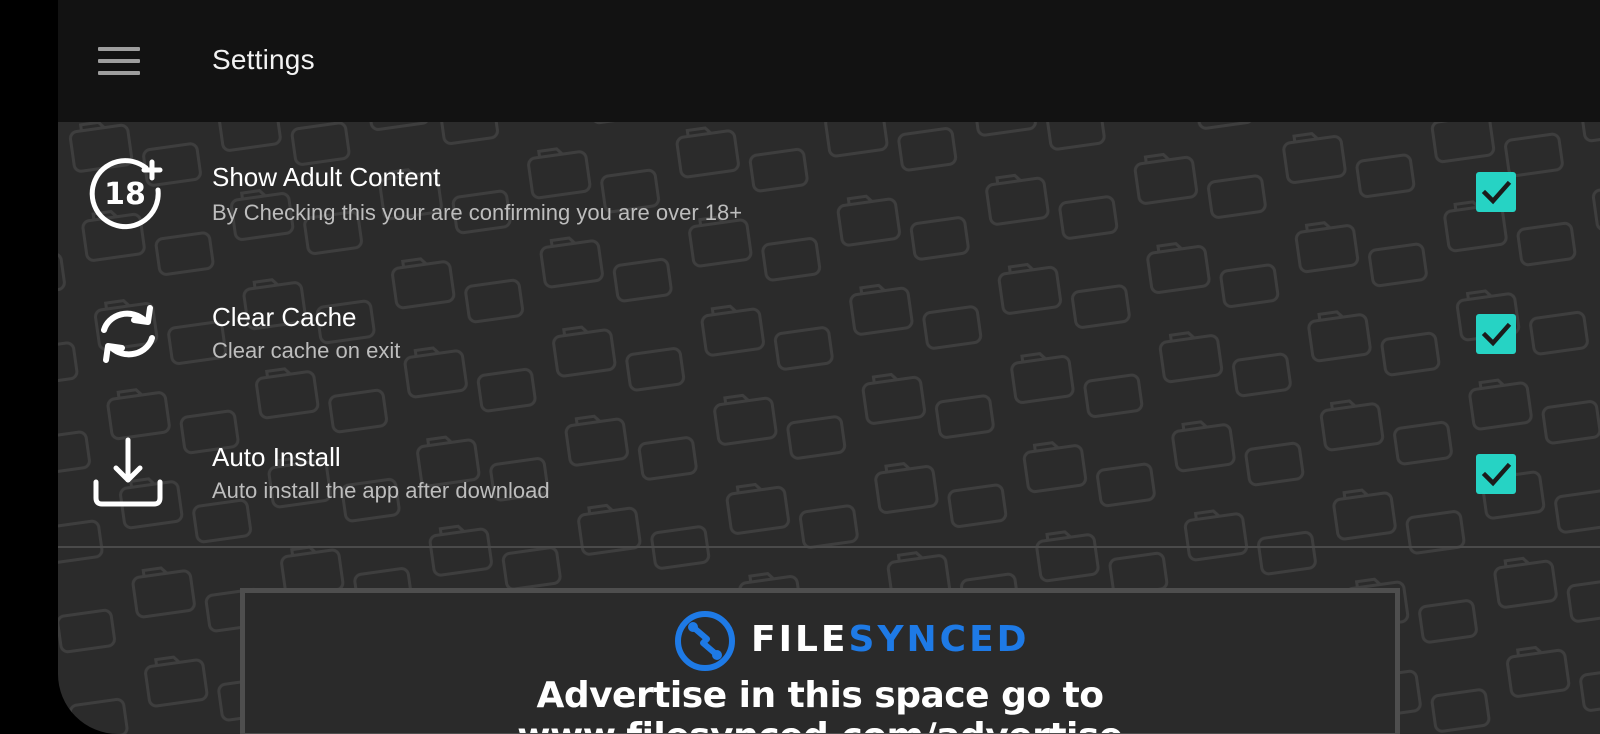  I want to click on ad-brand: FILESYNCED, so click(890, 639).